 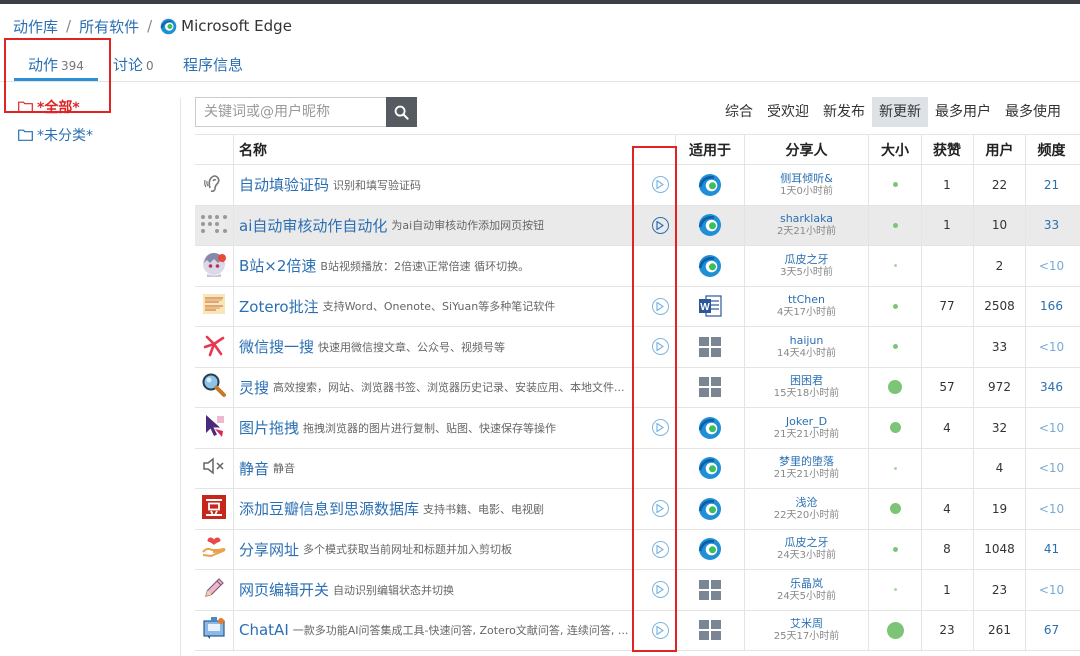 I want to click on sharer-cell: 瓜皮之牙 3天5小时前, so click(x=806, y=266).